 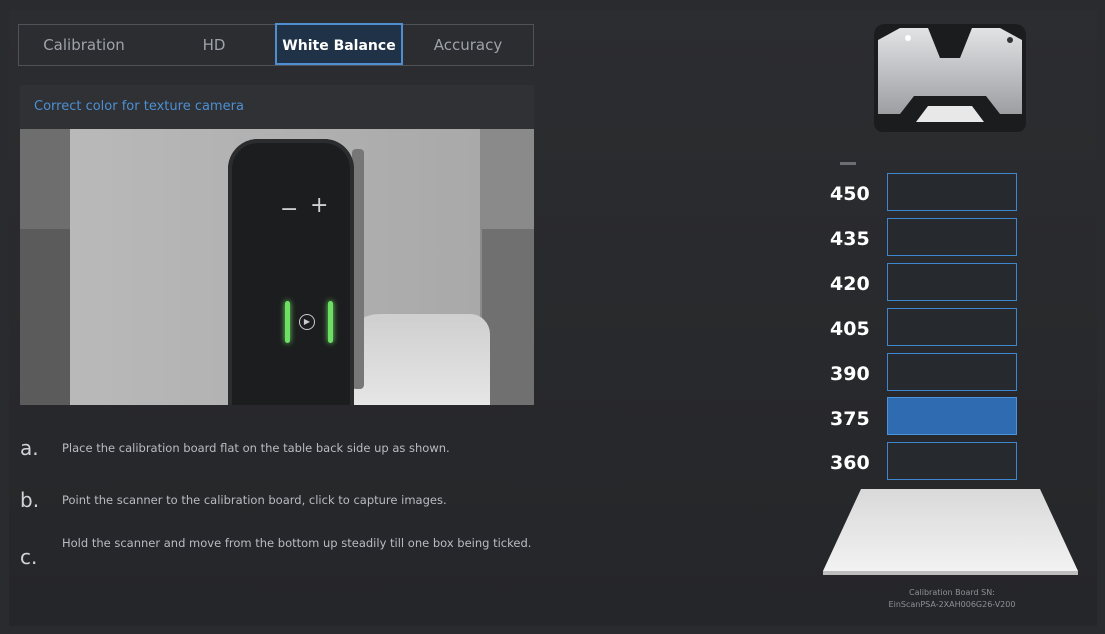 What do you see at coordinates (30, 500) in the screenshot?
I see `step-letter: b.` at bounding box center [30, 500].